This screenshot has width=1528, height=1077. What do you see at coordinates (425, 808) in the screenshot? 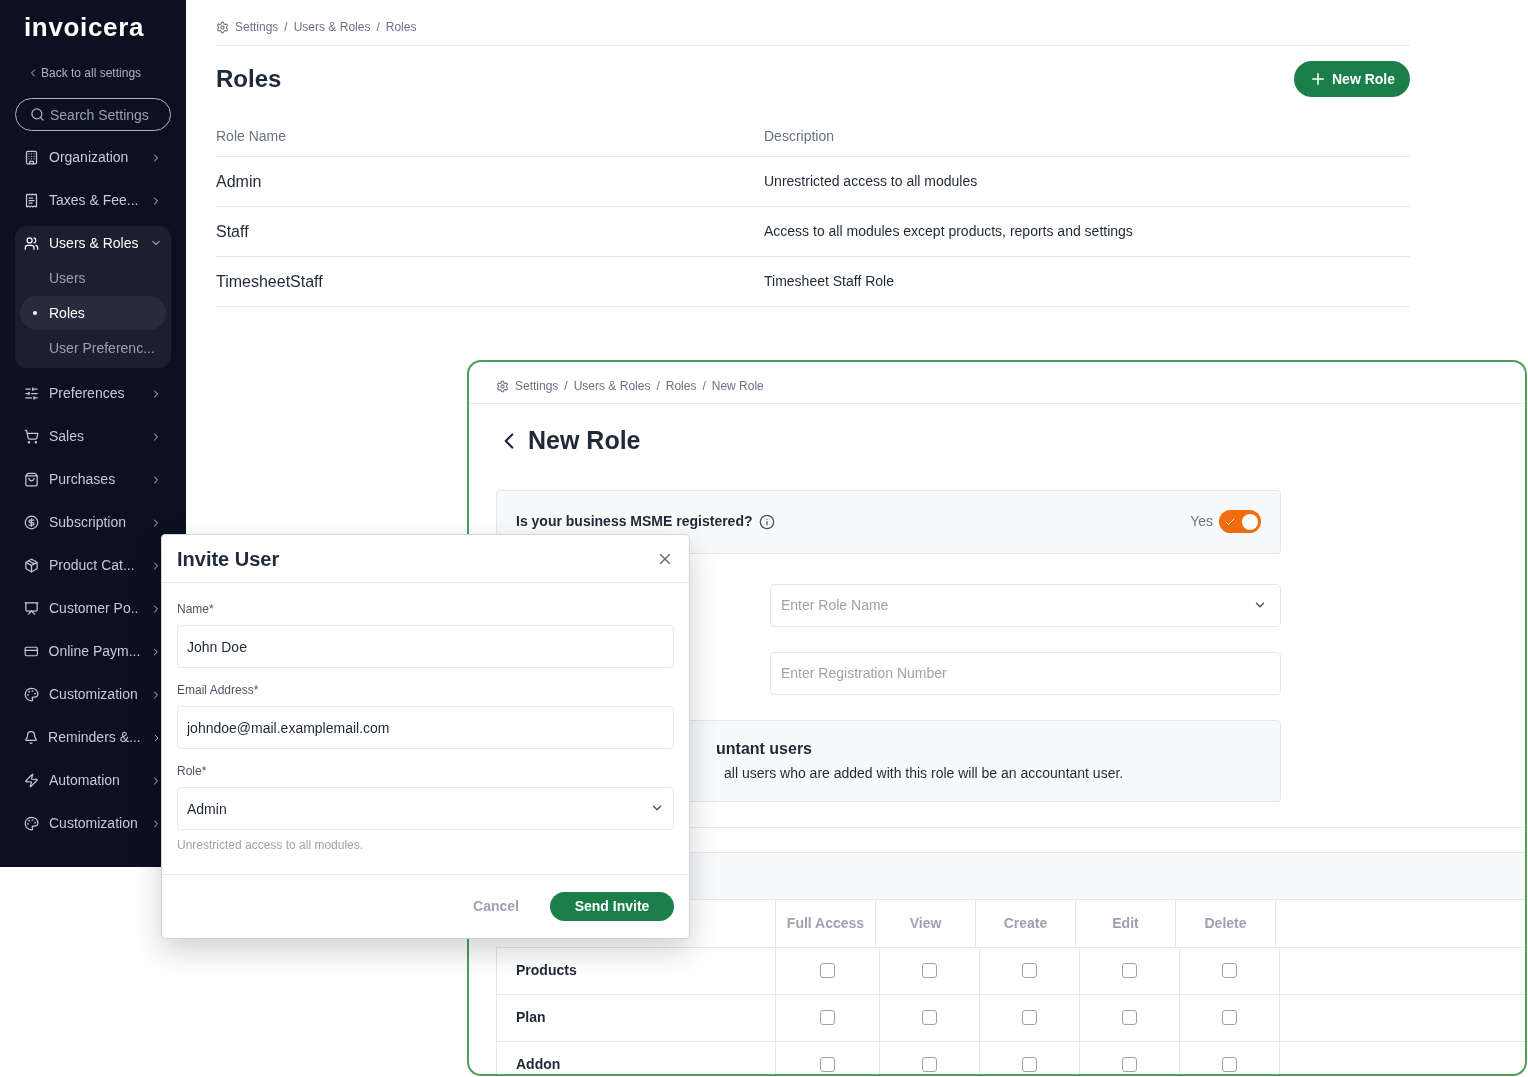
I see `role-select: Admin` at bounding box center [425, 808].